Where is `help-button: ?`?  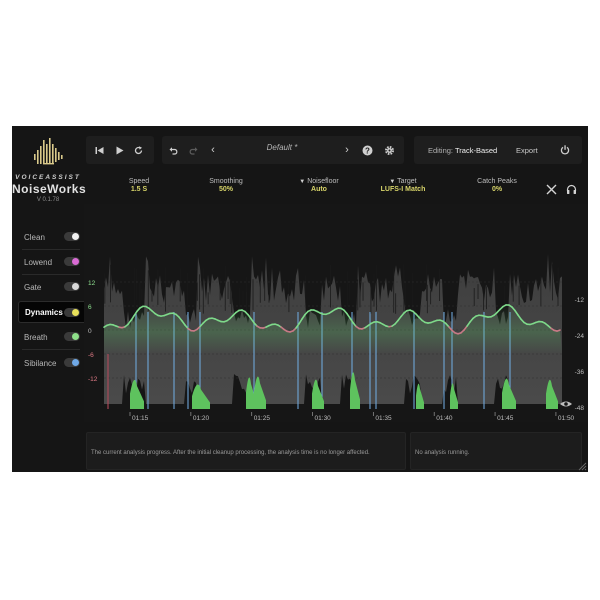
help-button: ? is located at coordinates (367, 150).